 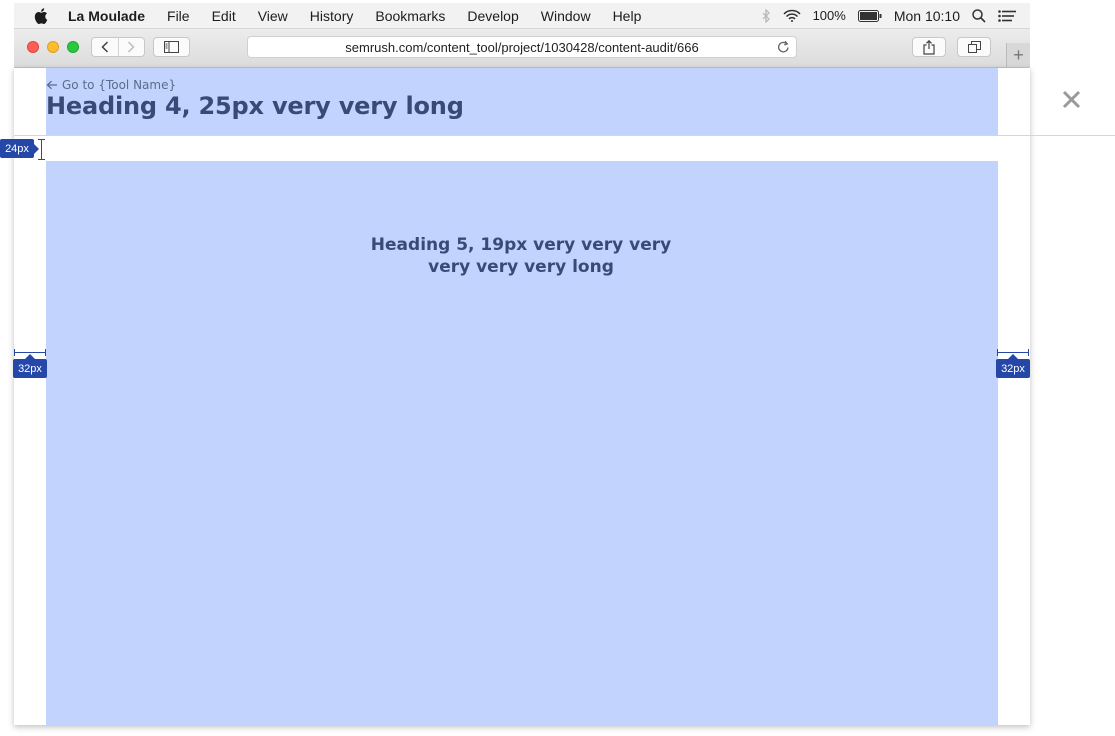 What do you see at coordinates (30, 352) in the screenshot?
I see `left-spacing-guide` at bounding box center [30, 352].